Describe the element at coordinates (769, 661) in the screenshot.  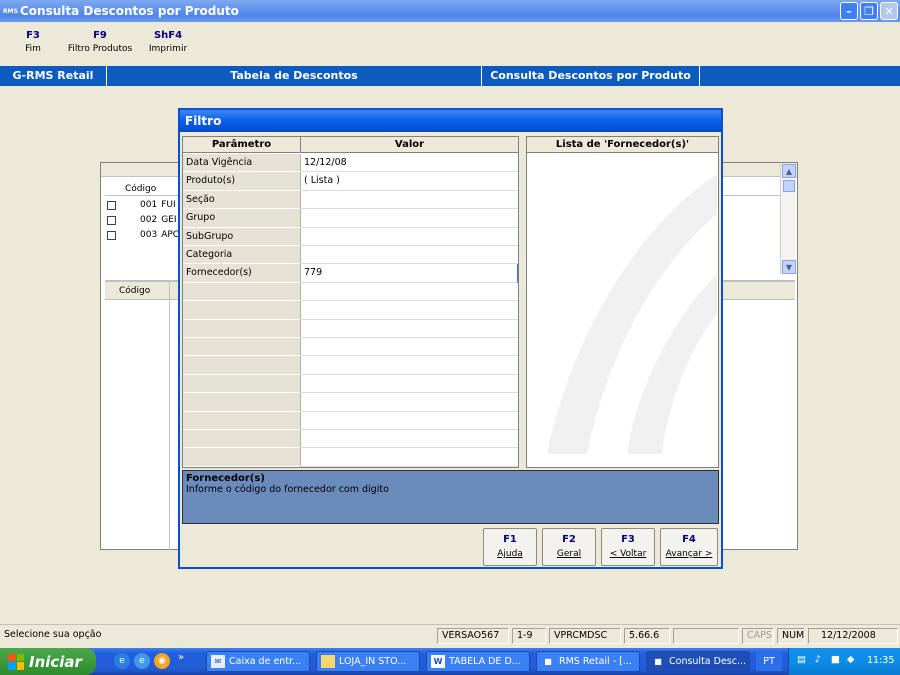
I see `language-indicator: PT` at that location.